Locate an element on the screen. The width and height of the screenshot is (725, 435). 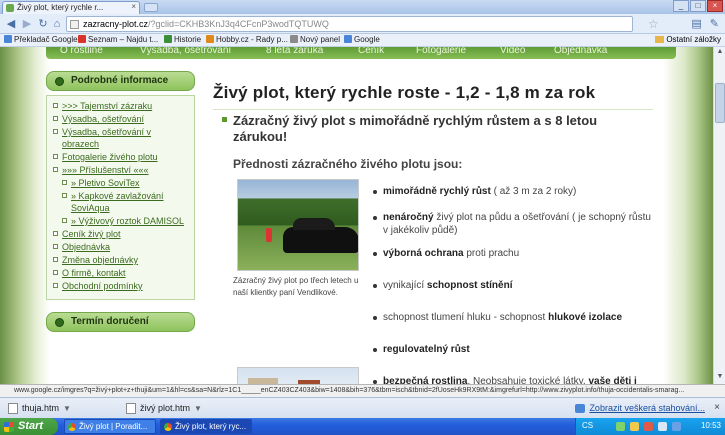
maximize-button: □ is located at coordinates (698, 6).